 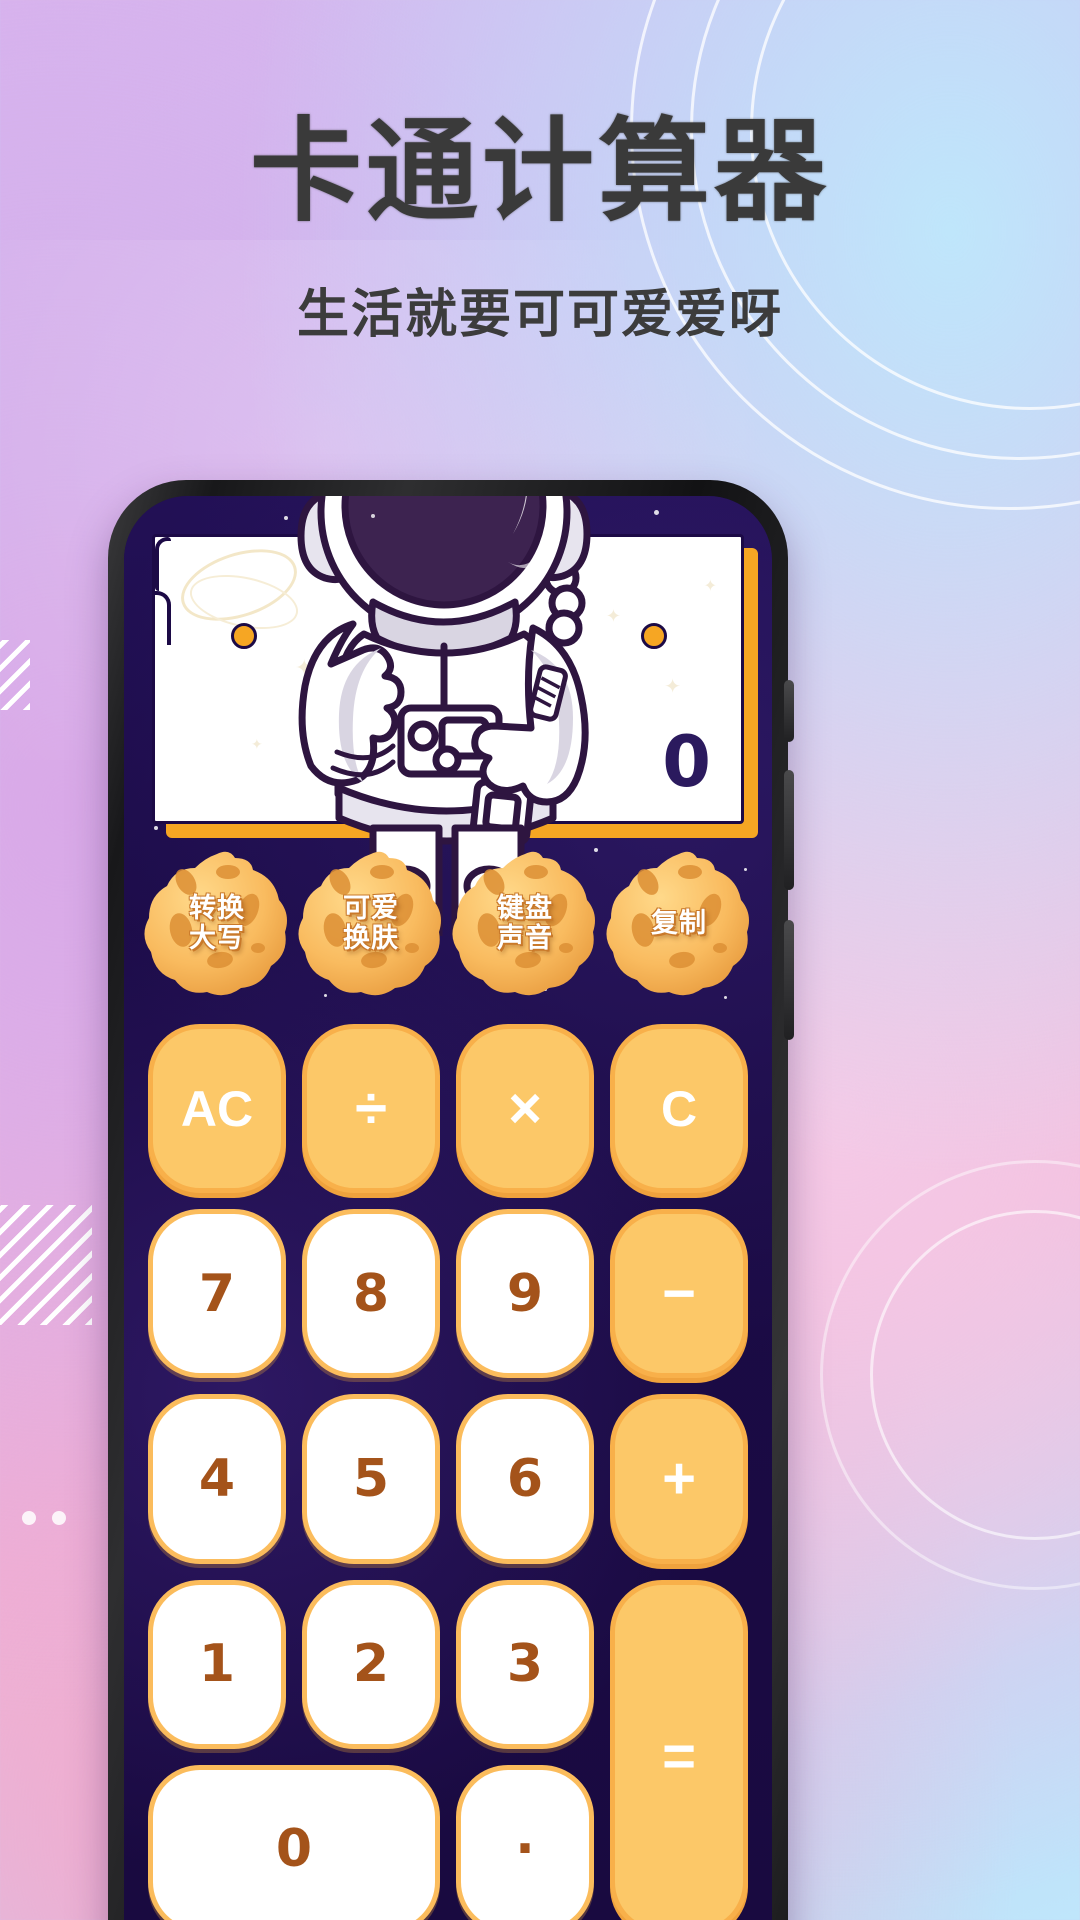 I want to click on feature-button-label: 可爱 换肤, so click(x=371, y=923).